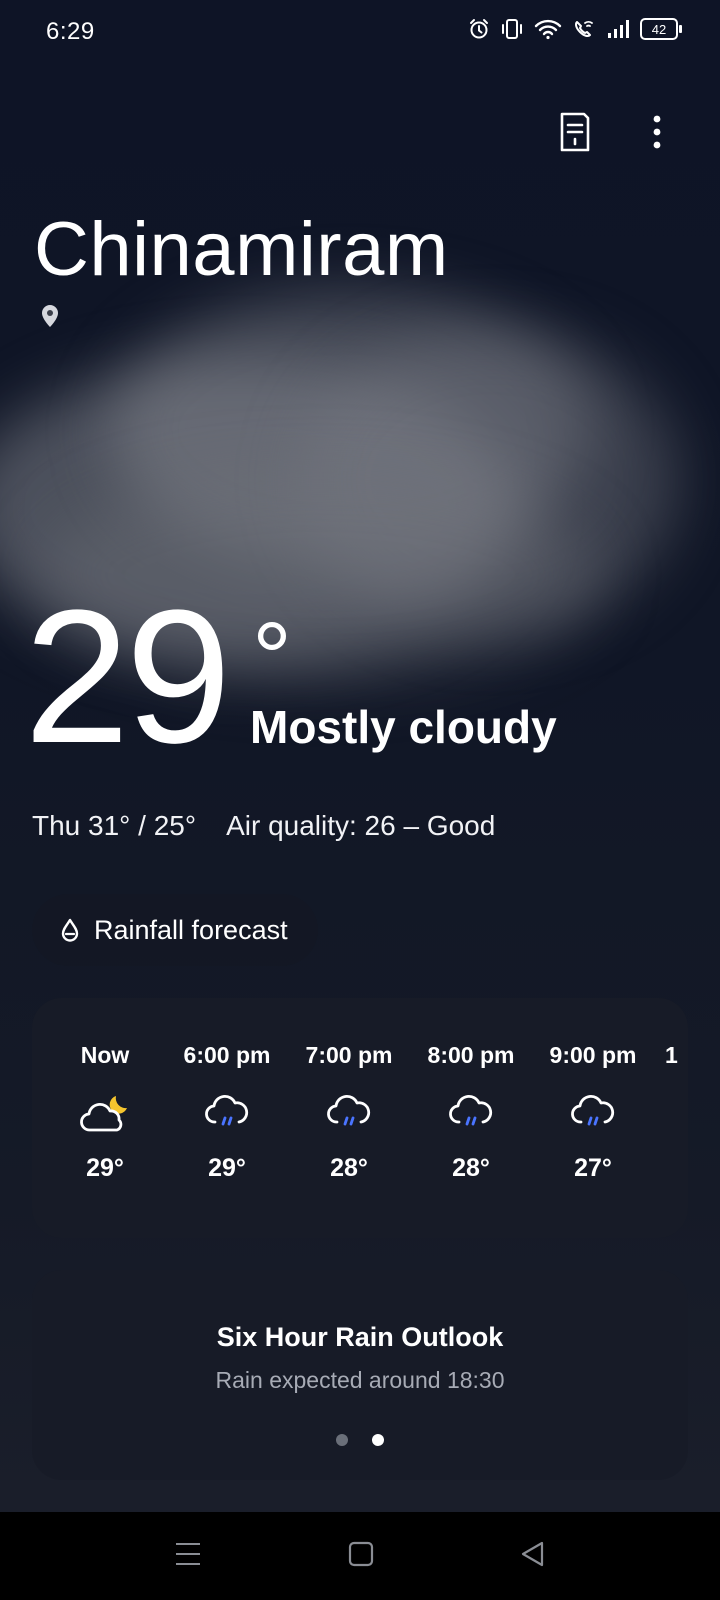 This screenshot has width=720, height=1600. What do you see at coordinates (114, 825) in the screenshot?
I see `day-temperature-range: Thu 31° / 25°` at bounding box center [114, 825].